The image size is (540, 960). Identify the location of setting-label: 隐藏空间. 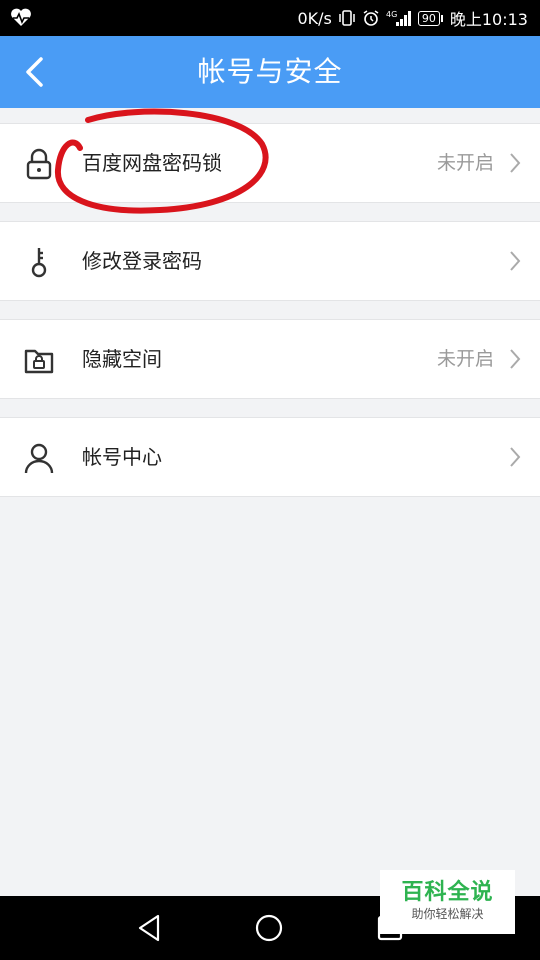
(122, 359).